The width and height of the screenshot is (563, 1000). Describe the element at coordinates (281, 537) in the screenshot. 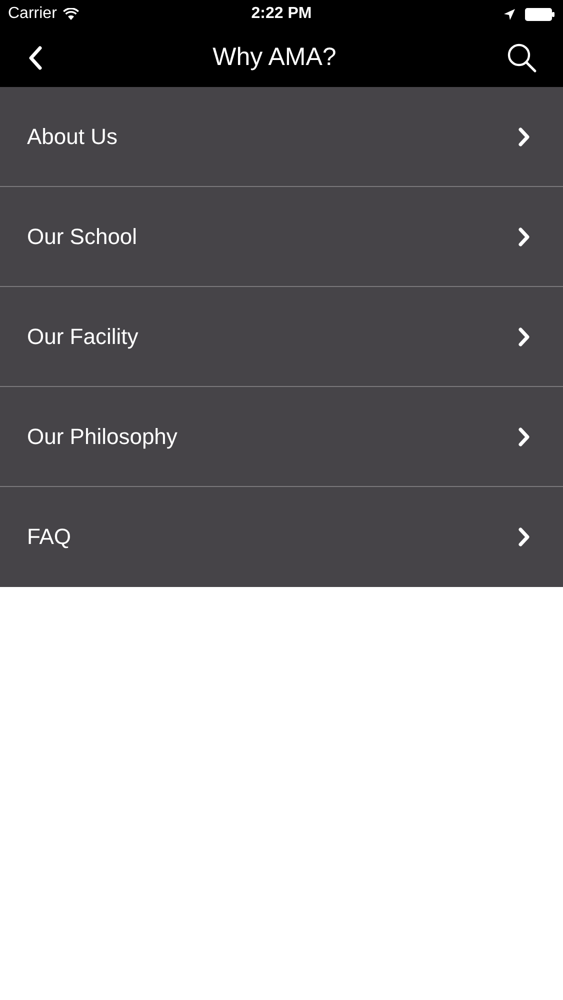

I see `menu-item: FAQ` at that location.